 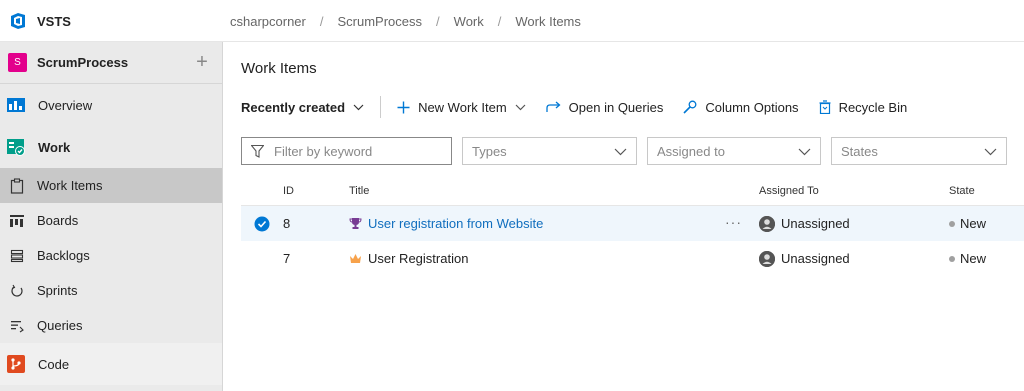 I want to click on keyword-filter-placeholder: Filter by keyword, so click(x=323, y=151).